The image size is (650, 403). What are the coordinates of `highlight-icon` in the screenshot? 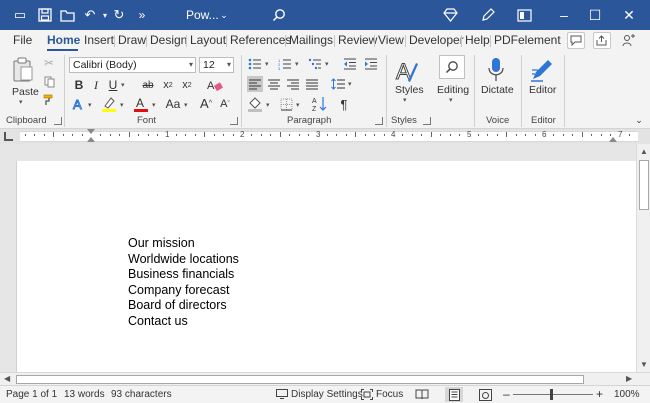 It's located at (109, 104).